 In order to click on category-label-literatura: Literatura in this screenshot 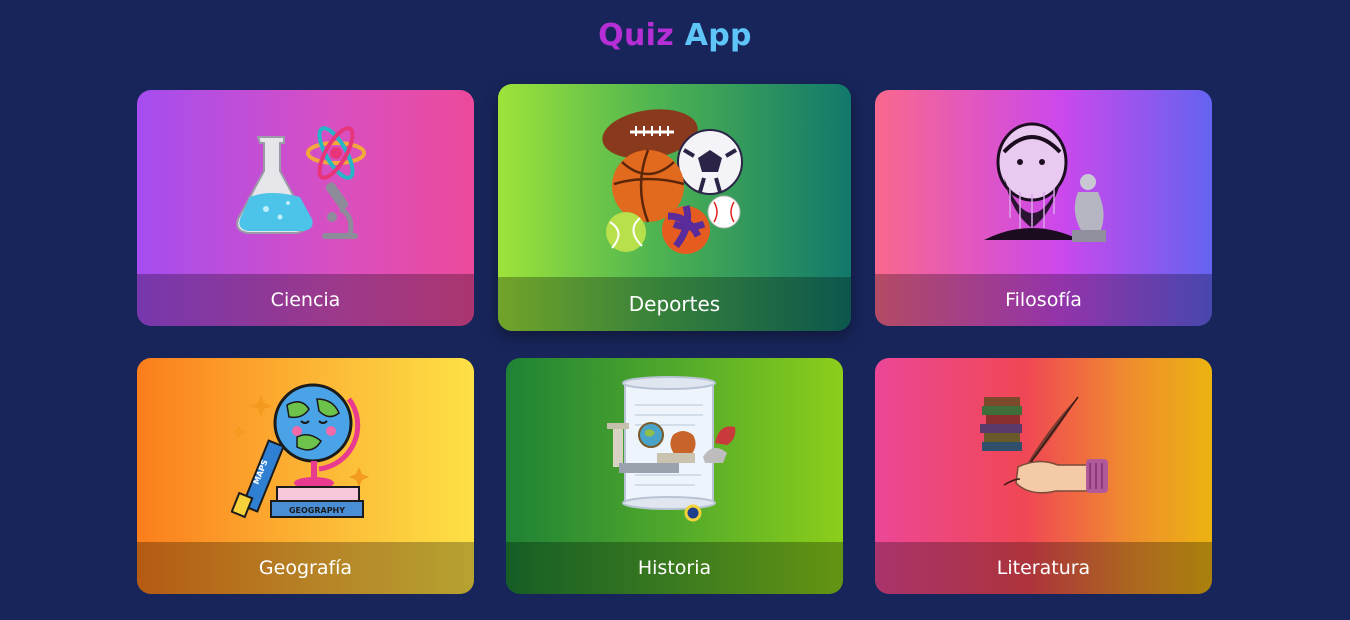, I will do `click(1043, 568)`.